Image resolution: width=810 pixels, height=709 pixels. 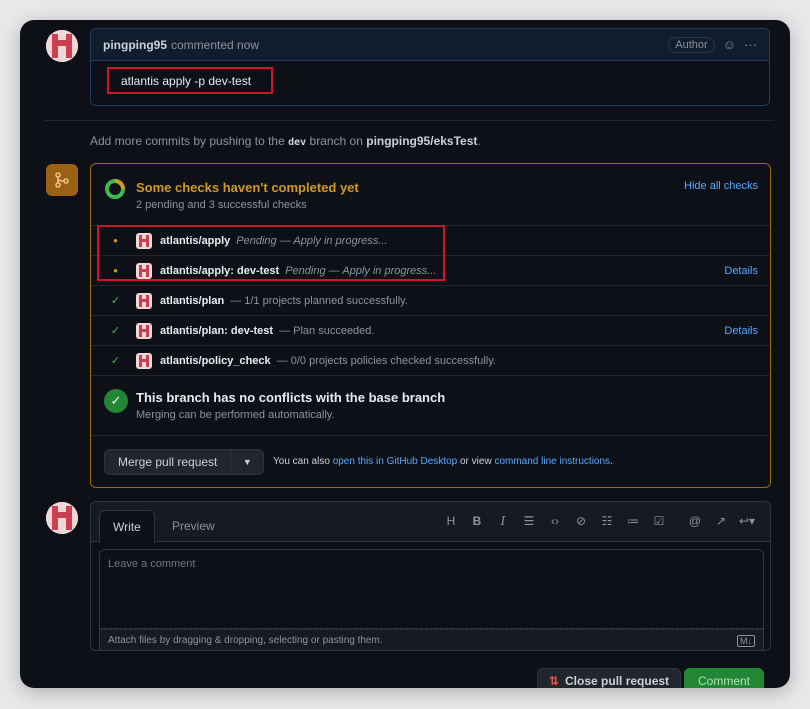 I want to click on close-pull-request-button: ⇅ Close pull request, so click(x=609, y=678).